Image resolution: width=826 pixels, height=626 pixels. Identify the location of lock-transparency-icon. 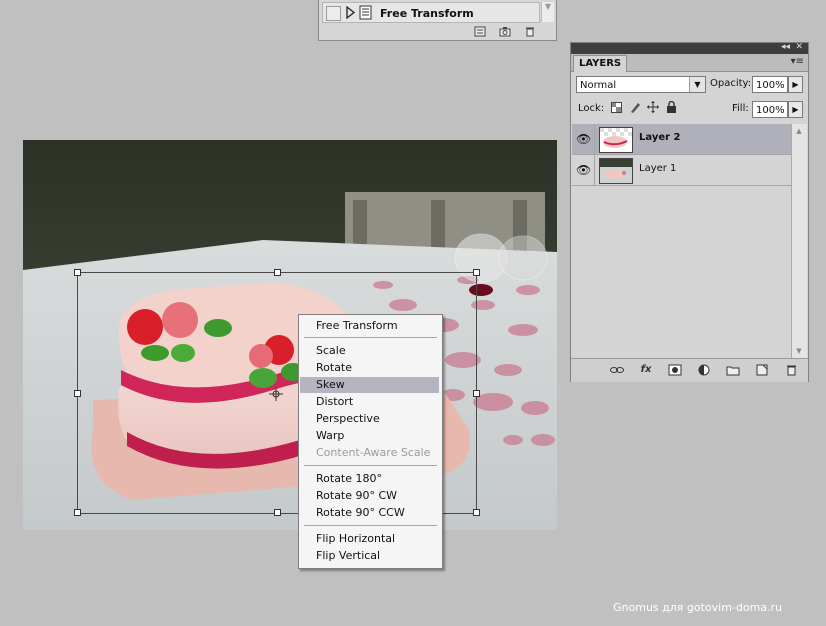
(616, 107).